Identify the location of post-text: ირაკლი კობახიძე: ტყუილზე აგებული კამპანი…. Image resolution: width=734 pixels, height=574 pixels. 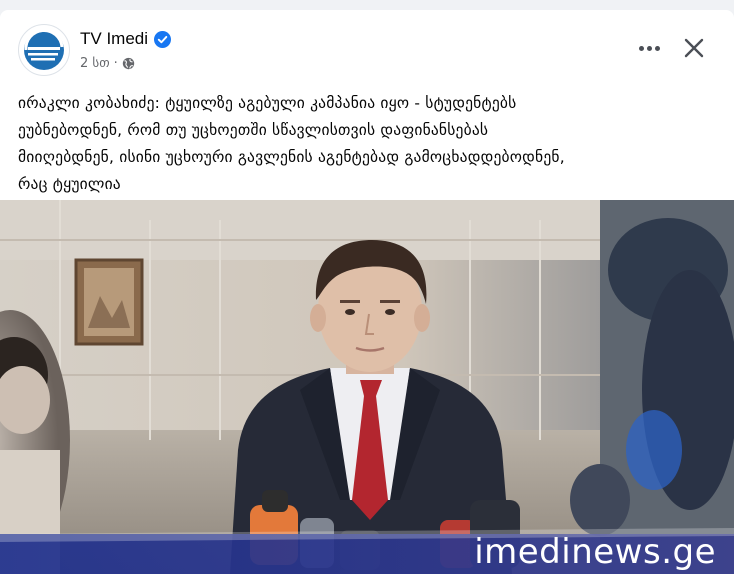
(291, 143).